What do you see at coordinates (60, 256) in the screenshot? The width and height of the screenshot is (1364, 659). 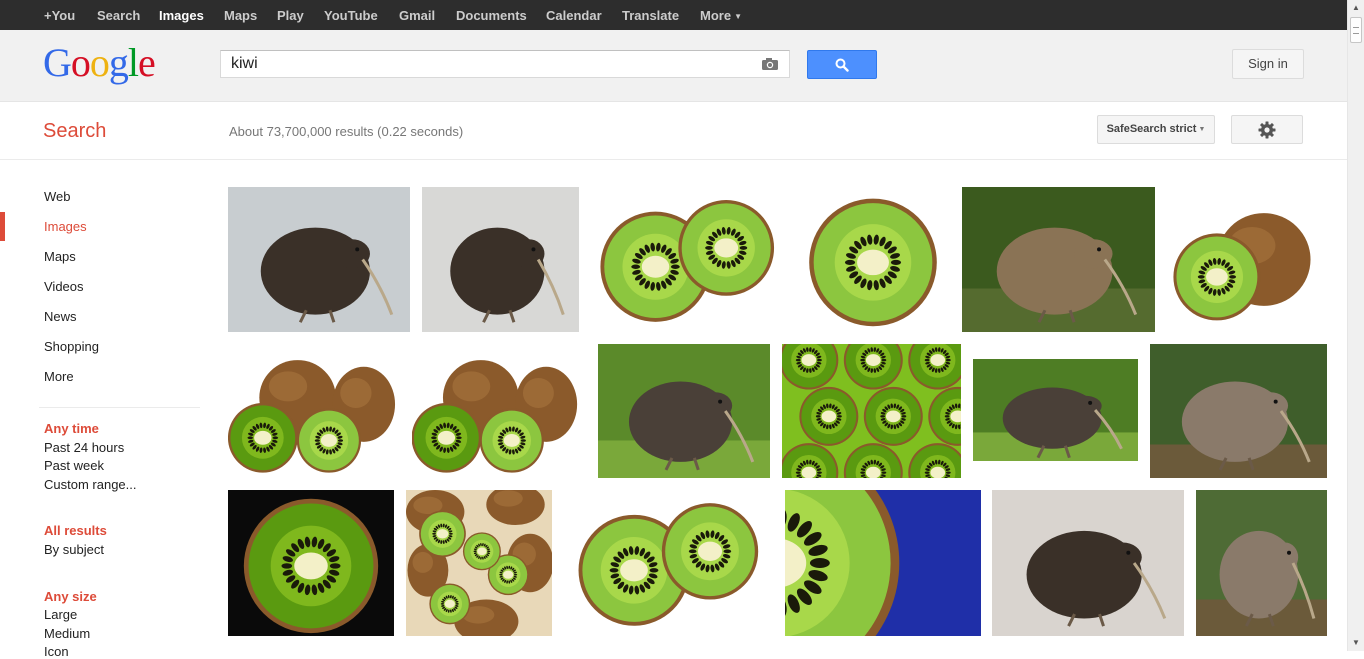 I see `sidebar-item-maps: Maps` at bounding box center [60, 256].